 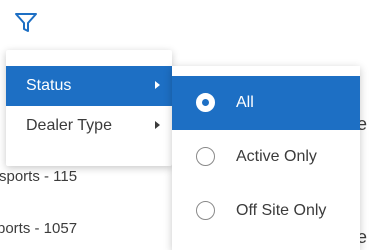 What do you see at coordinates (49, 85) in the screenshot?
I see `menu-item-label: Status` at bounding box center [49, 85].